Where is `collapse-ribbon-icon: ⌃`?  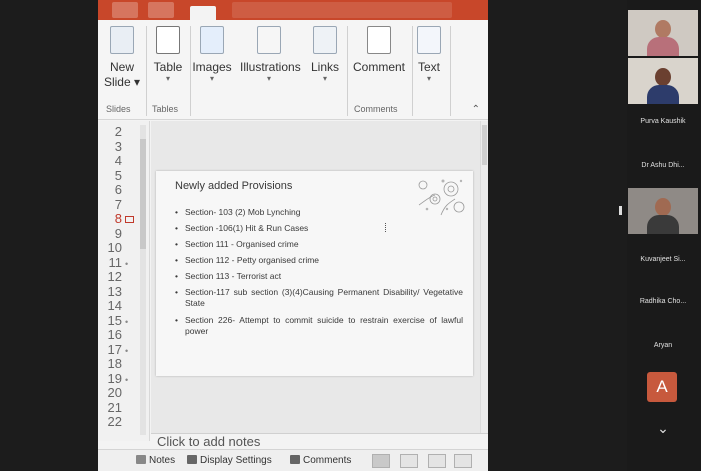 collapse-ribbon-icon: ⌃ is located at coordinates (476, 109).